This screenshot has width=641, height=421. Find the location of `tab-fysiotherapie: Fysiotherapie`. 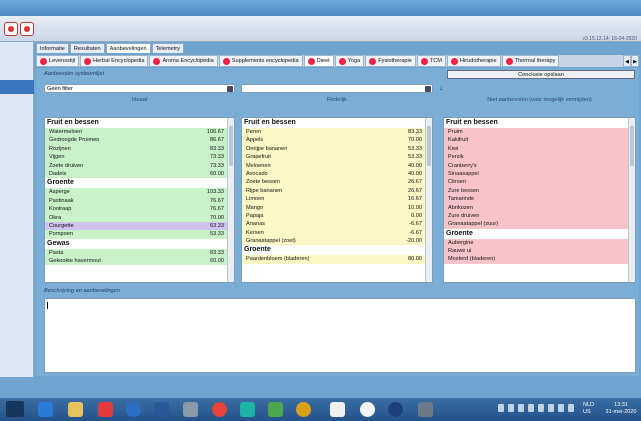

tab-fysiotherapie: Fysiotherapie is located at coordinates (390, 61).